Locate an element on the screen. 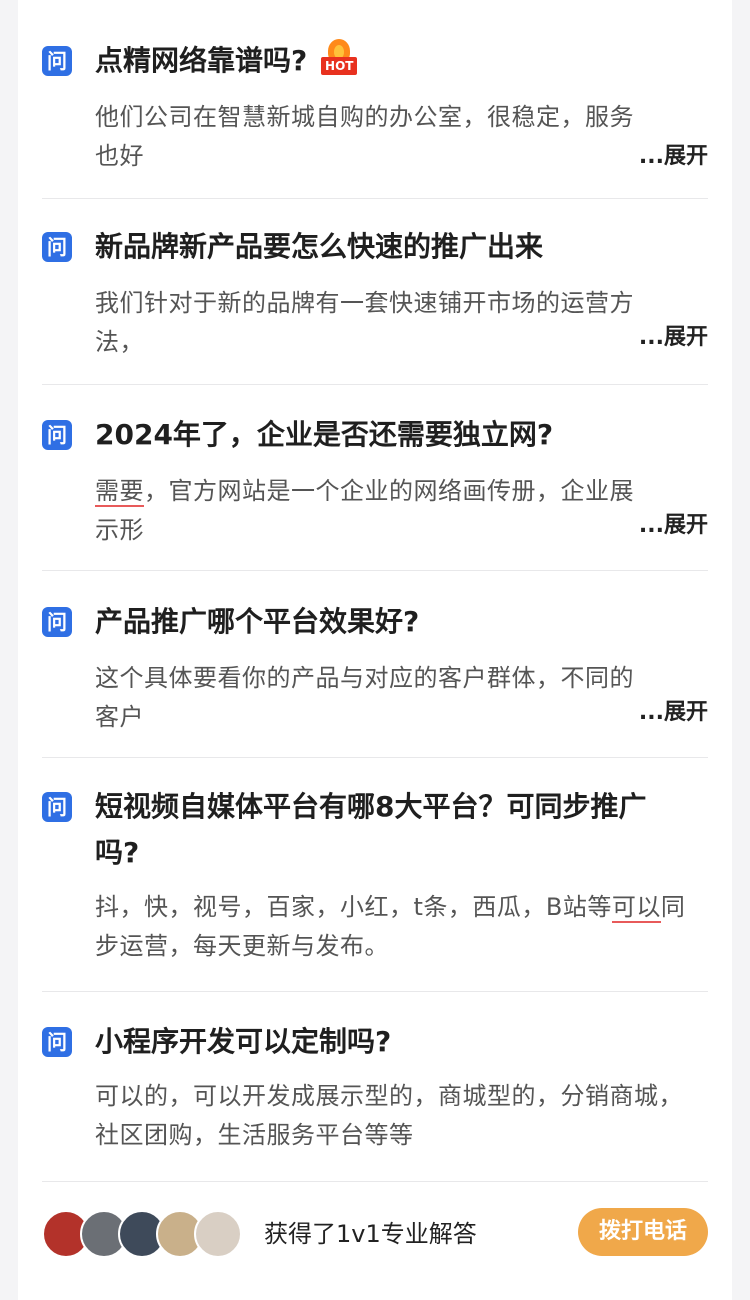 The width and height of the screenshot is (750, 1300). answer-part: 抖，快，视号，百家，小红，t条，西瓜，B站等 is located at coordinates (353, 907).